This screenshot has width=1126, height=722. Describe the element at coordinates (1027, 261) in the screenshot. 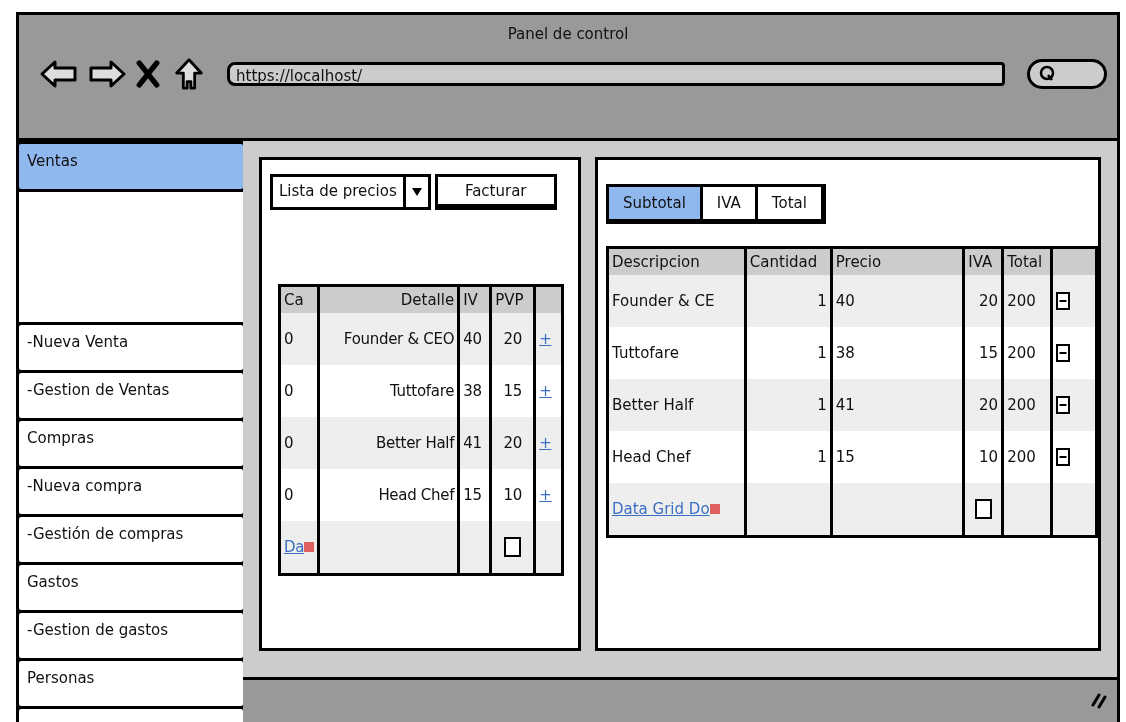

I see `column-header: Total` at that location.